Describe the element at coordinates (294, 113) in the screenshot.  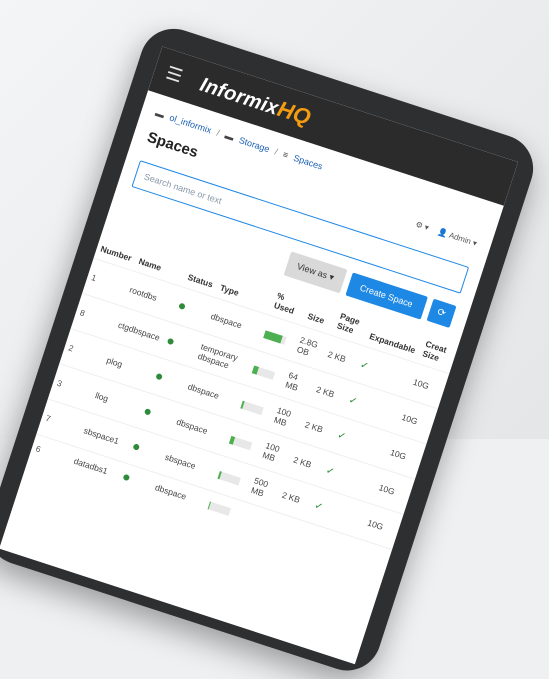
I see `brand-hq-text: HQ` at that location.